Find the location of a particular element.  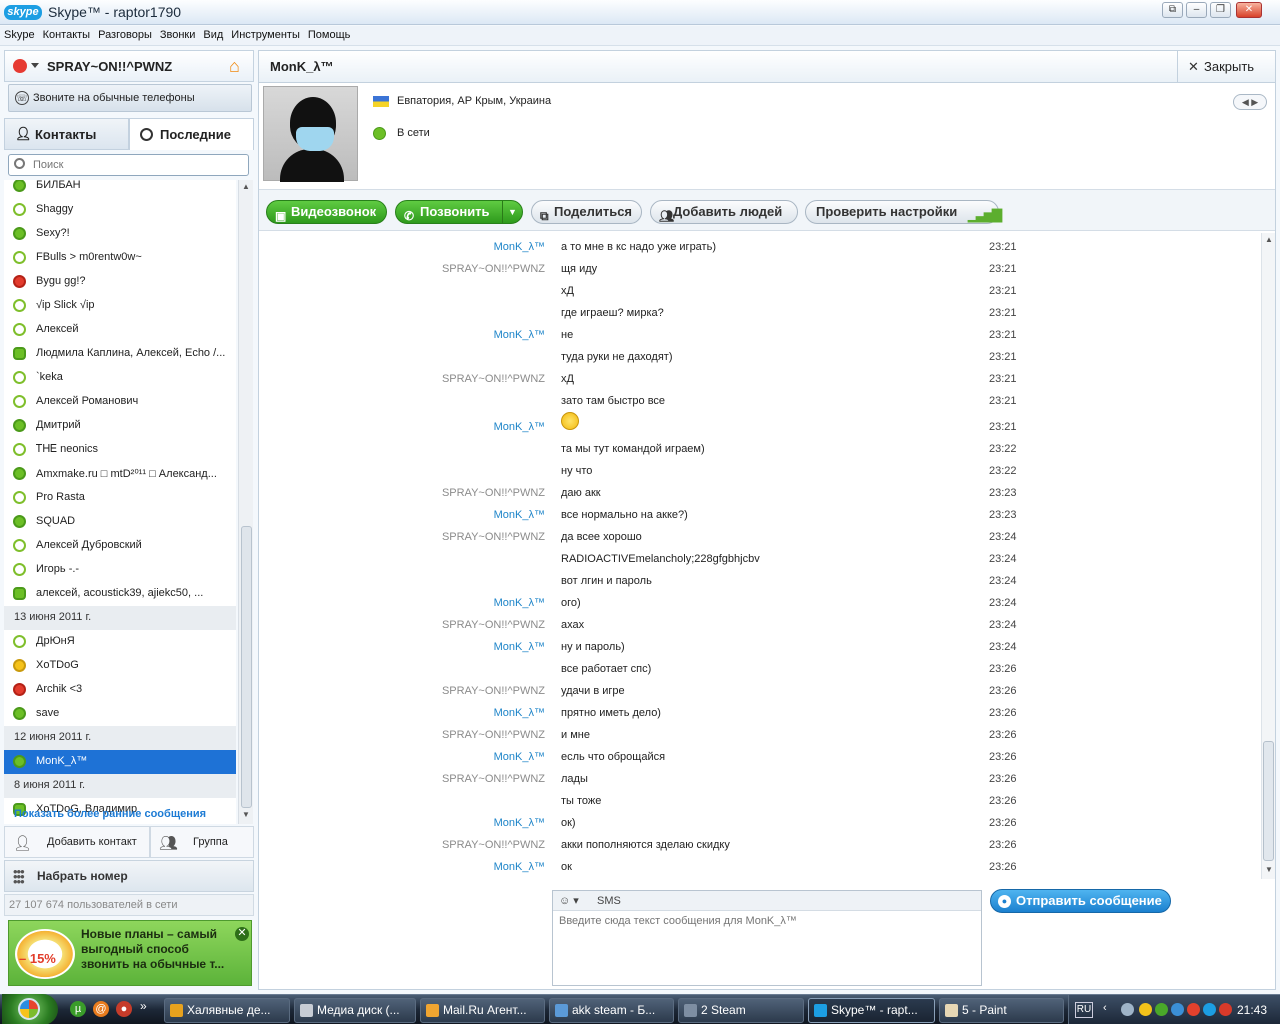

chevron-down-icon is located at coordinates (35, 65).